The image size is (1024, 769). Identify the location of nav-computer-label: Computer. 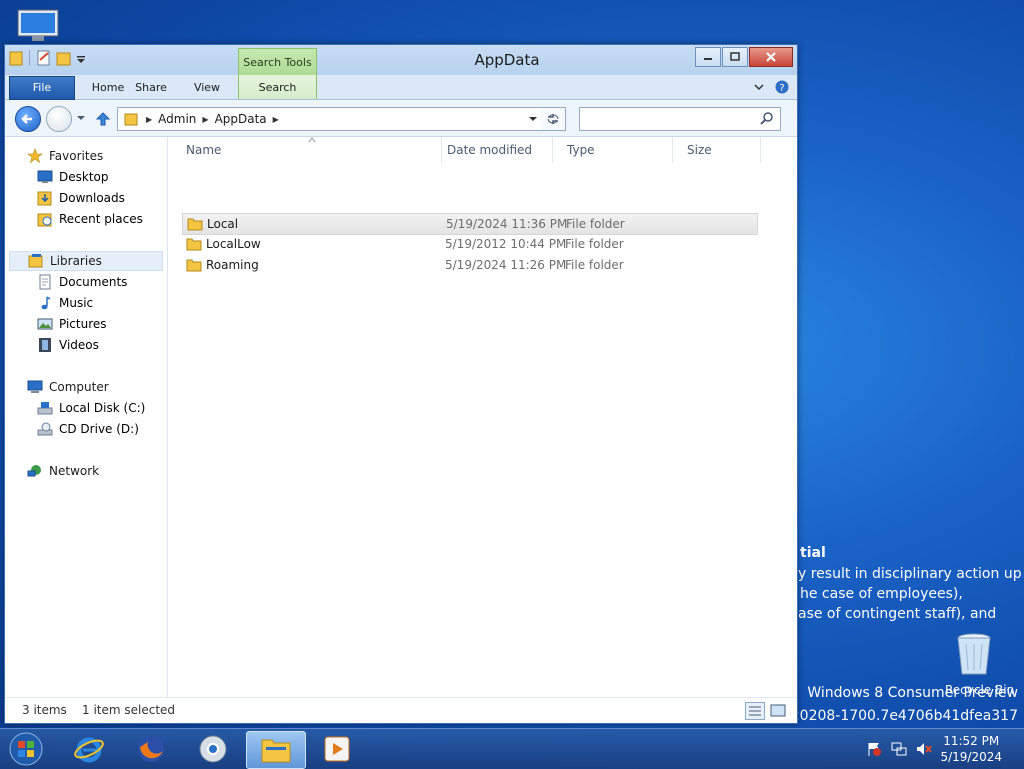
(79, 387).